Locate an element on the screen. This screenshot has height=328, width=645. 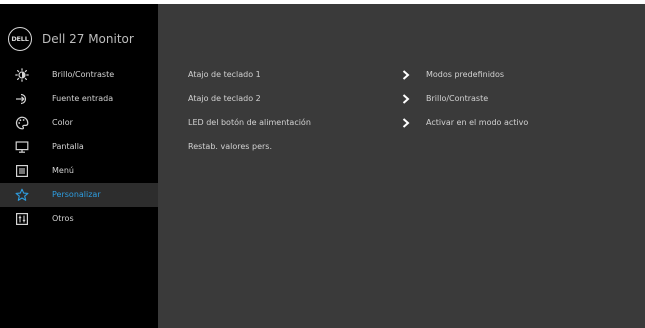
input-source-icon is located at coordinates (22, 99).